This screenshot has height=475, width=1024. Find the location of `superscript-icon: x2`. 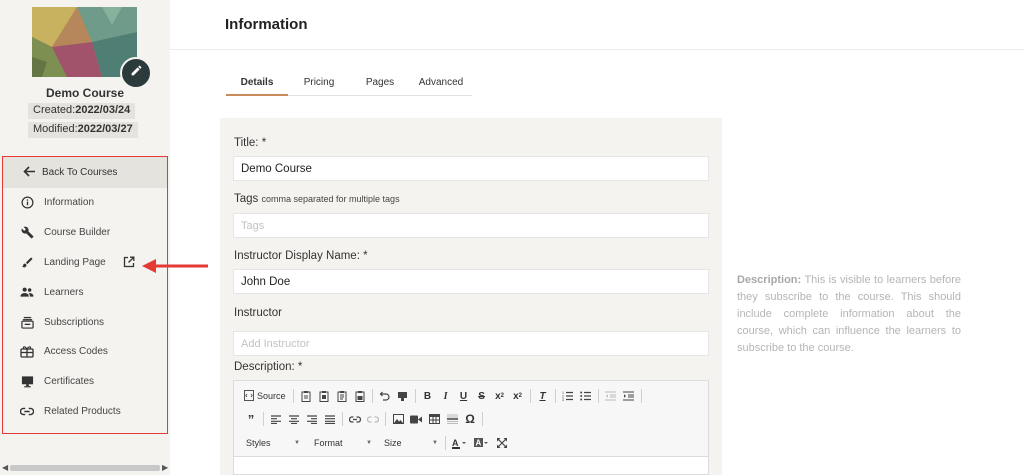

superscript-icon: x2 is located at coordinates (518, 396).